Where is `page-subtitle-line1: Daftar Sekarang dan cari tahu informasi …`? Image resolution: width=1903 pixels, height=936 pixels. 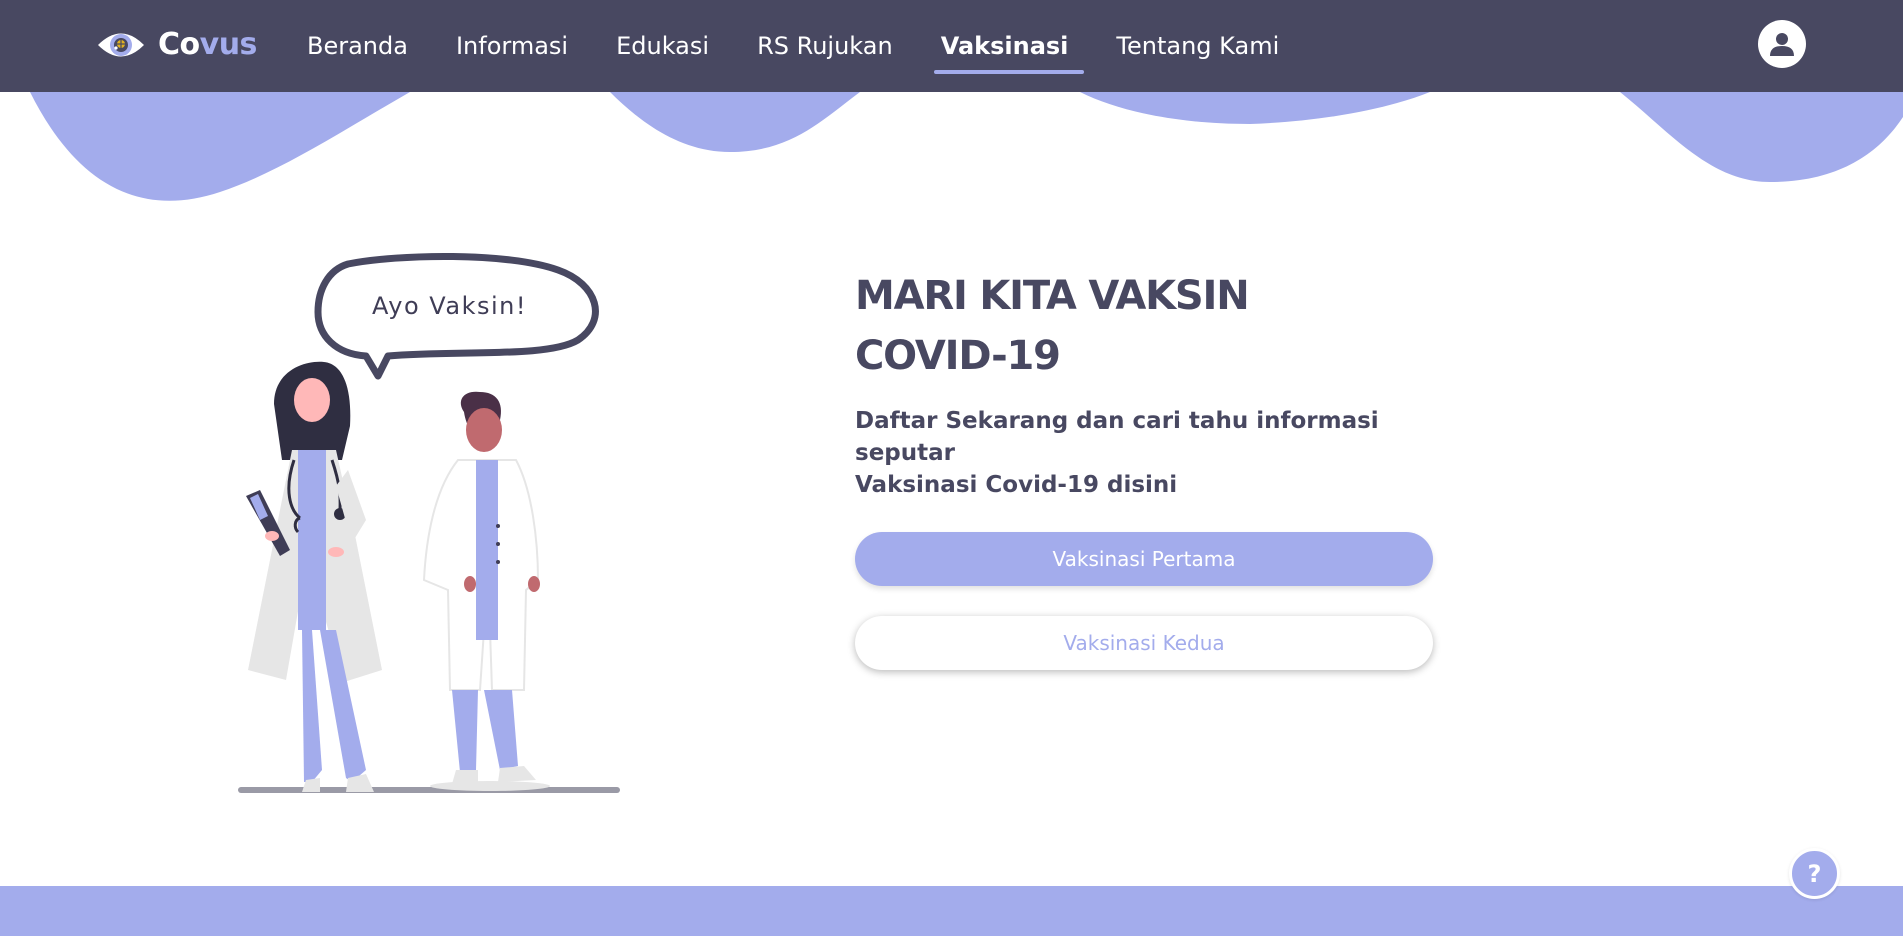
page-subtitle-line1: Daftar Sekarang dan cari tahu informasi … is located at coordinates (1117, 437).